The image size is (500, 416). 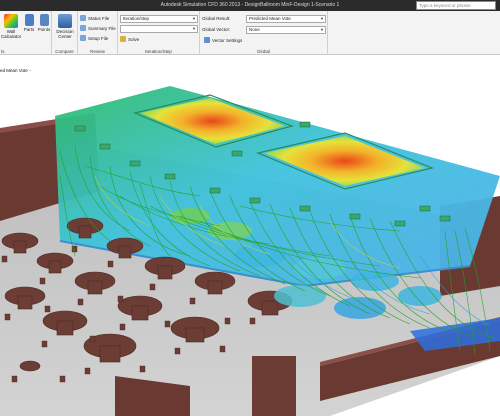 What do you see at coordinates (29, 29) in the screenshot?
I see `parts-label: Parts` at bounding box center [29, 29].